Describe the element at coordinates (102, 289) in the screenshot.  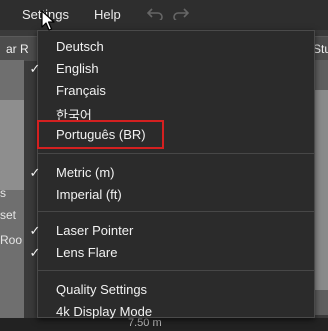
I see `menu-item-label: Quality Settings` at that location.